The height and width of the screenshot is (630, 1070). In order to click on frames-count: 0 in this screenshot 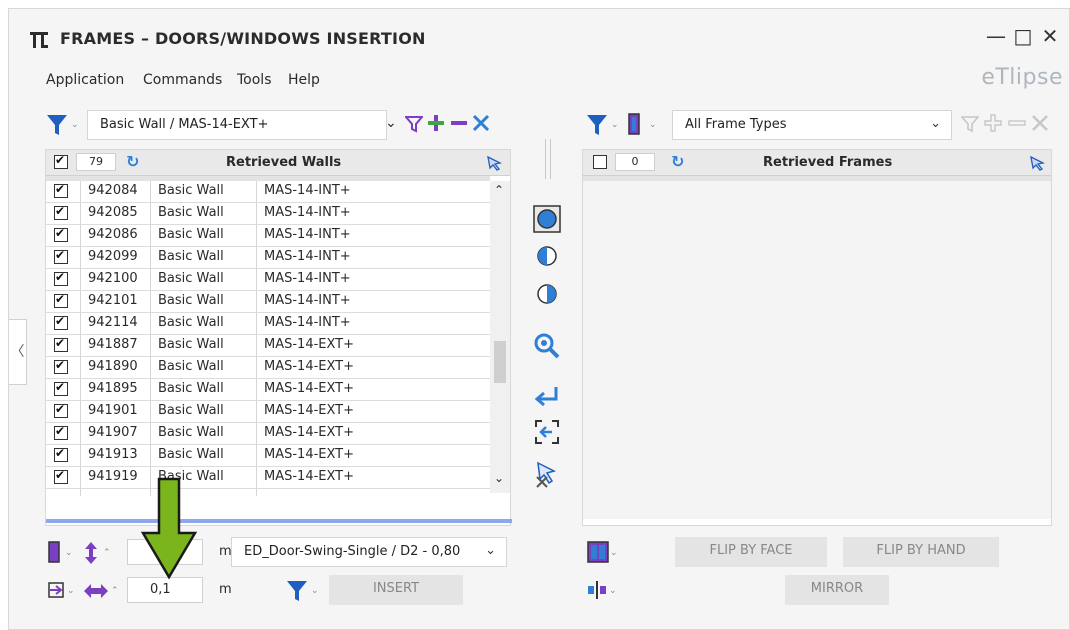, I will do `click(635, 162)`.